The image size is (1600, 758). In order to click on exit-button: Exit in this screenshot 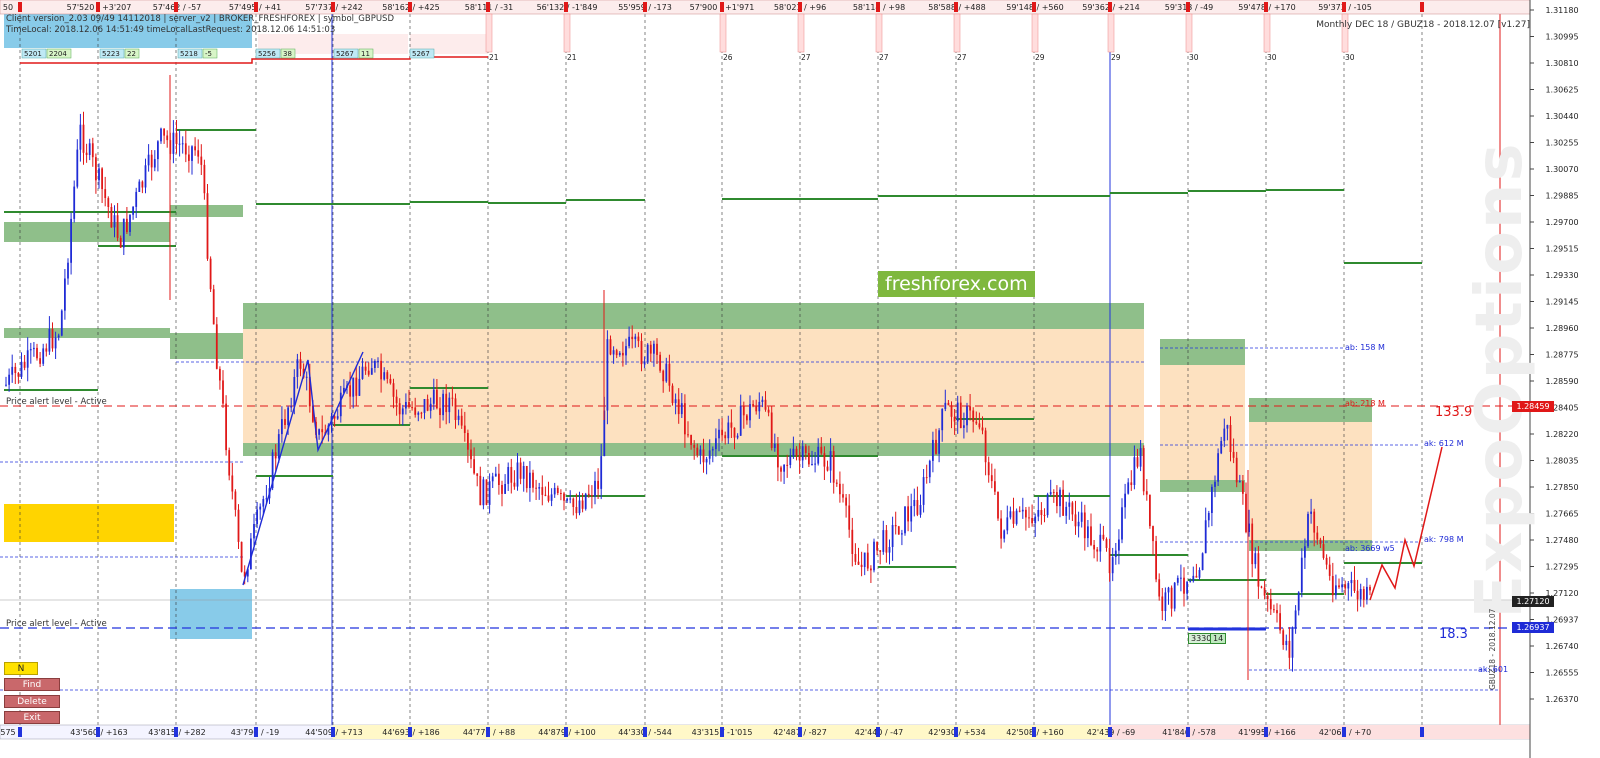, I will do `click(32, 717)`.